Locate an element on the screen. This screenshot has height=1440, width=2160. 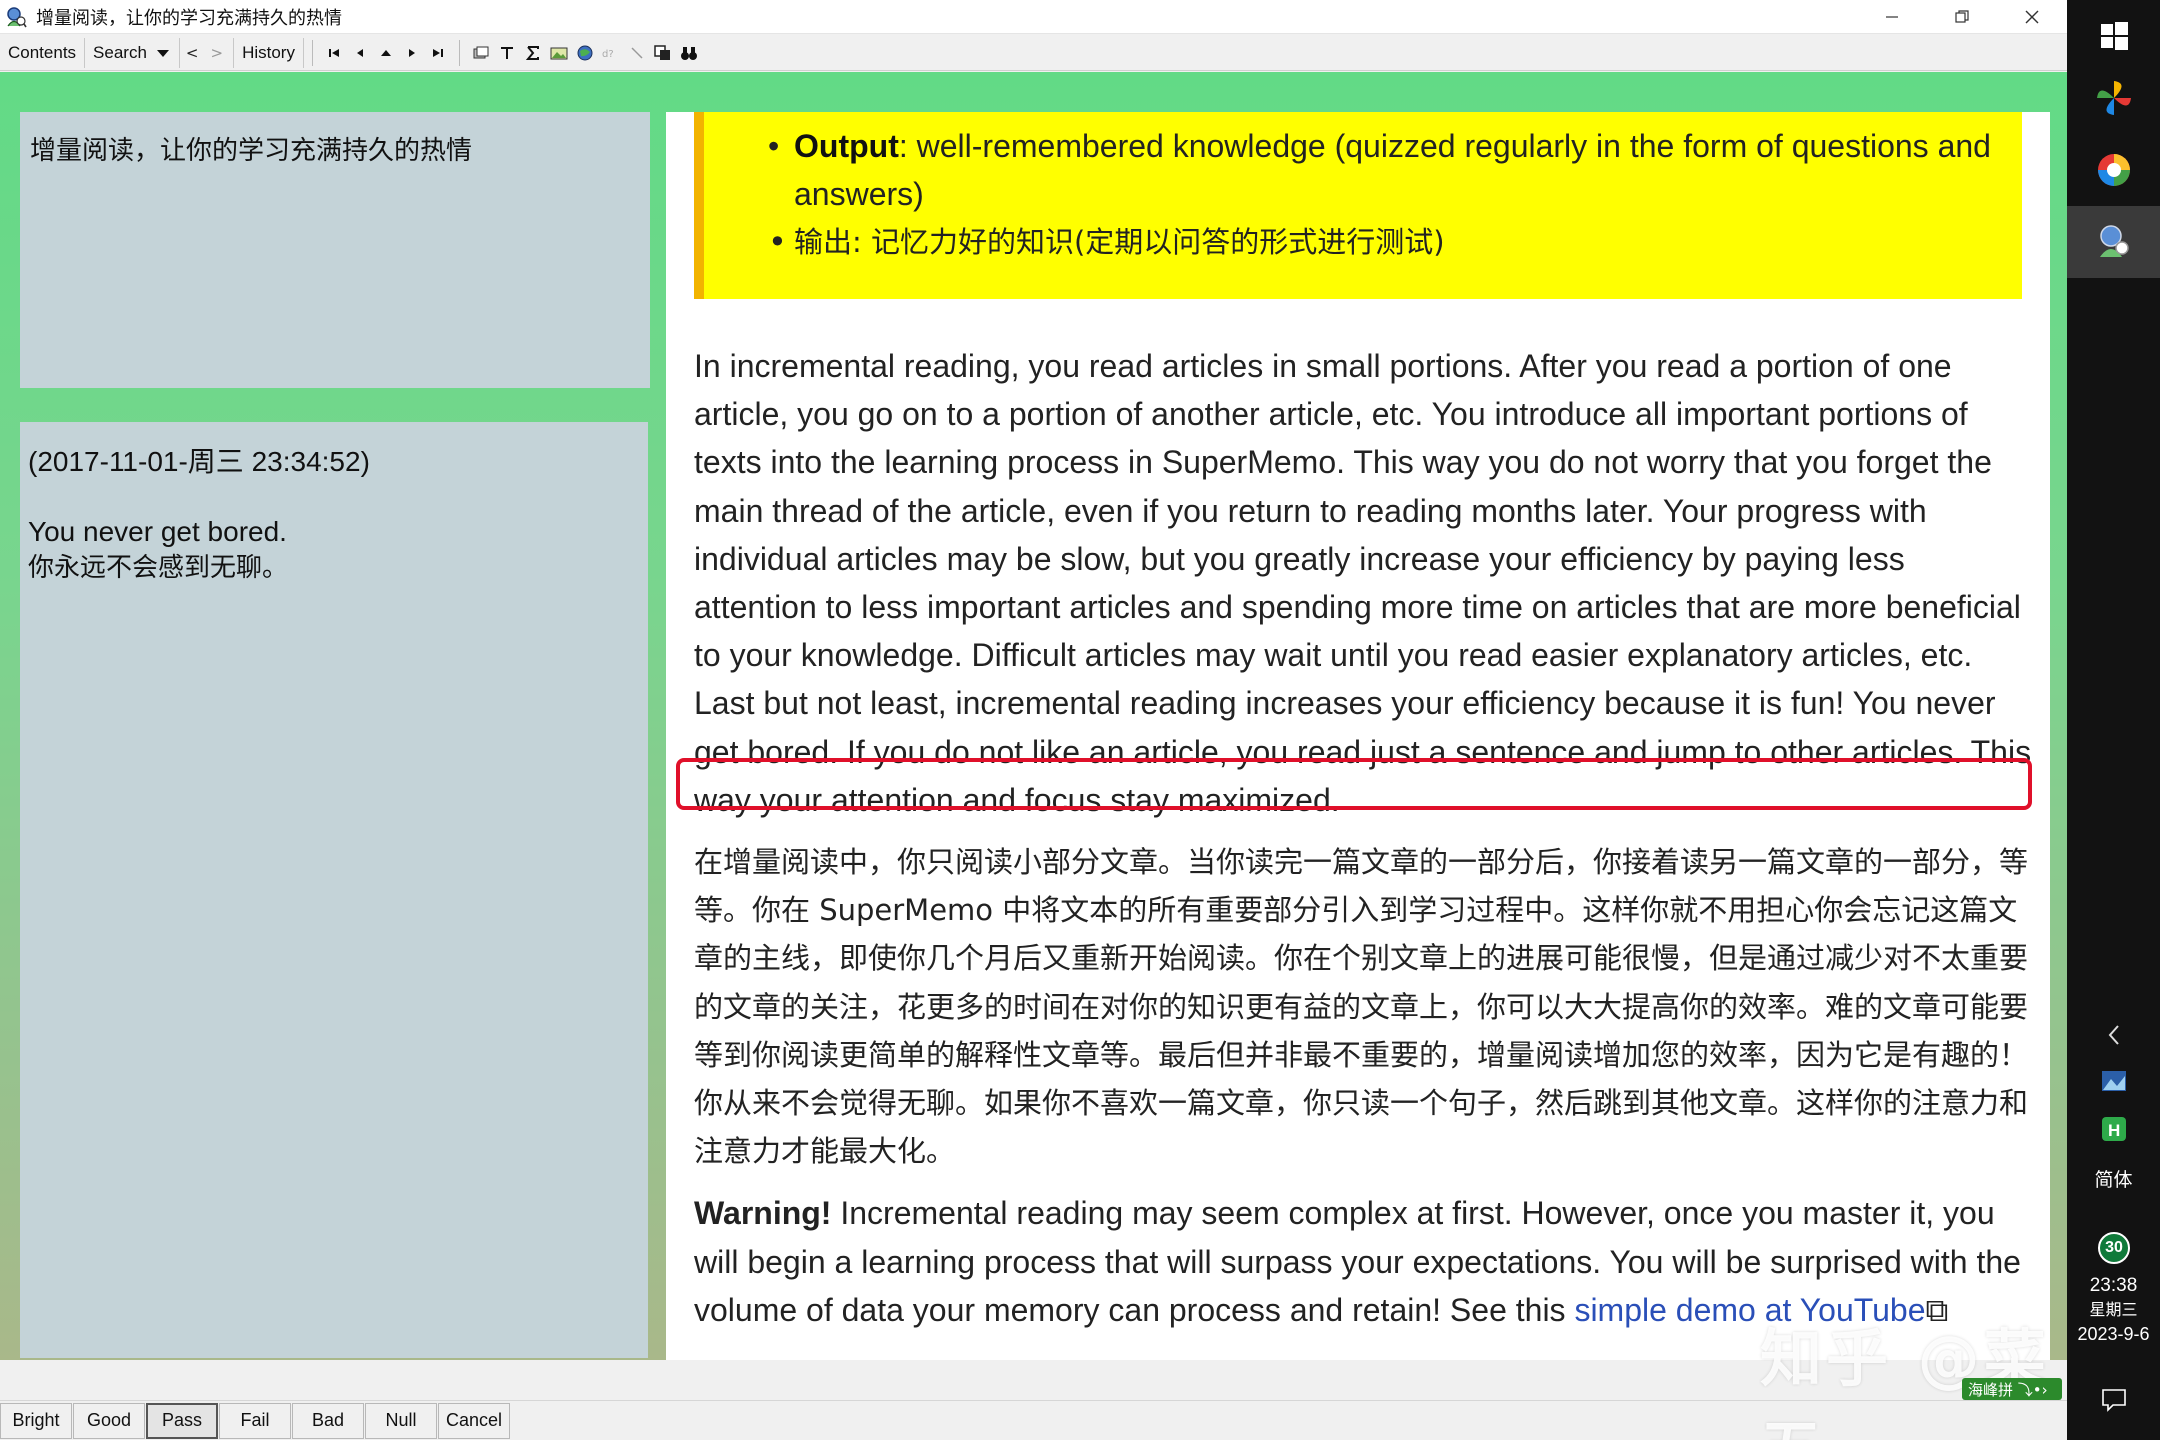
duplicate-button is located at coordinates (663, 53).